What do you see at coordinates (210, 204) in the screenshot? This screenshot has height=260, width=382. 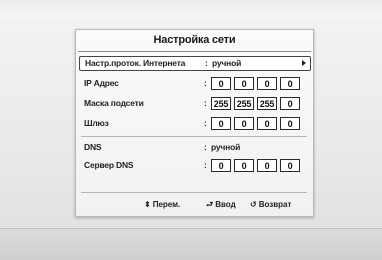 I see `enter-icon: ⮐` at bounding box center [210, 204].